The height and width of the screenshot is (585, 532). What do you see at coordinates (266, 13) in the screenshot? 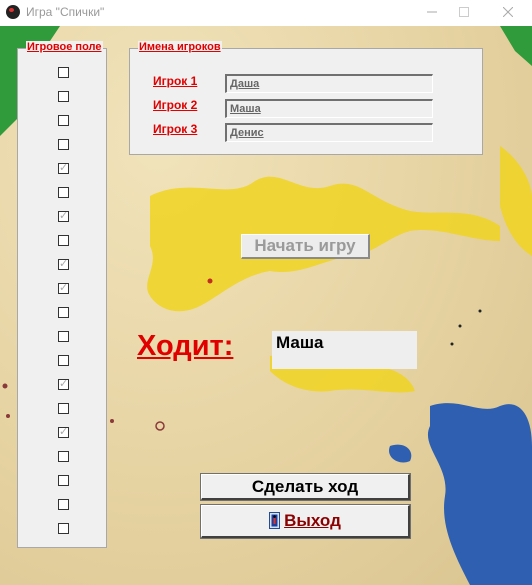
I see `title-bar: Игра "Спички"` at bounding box center [266, 13].